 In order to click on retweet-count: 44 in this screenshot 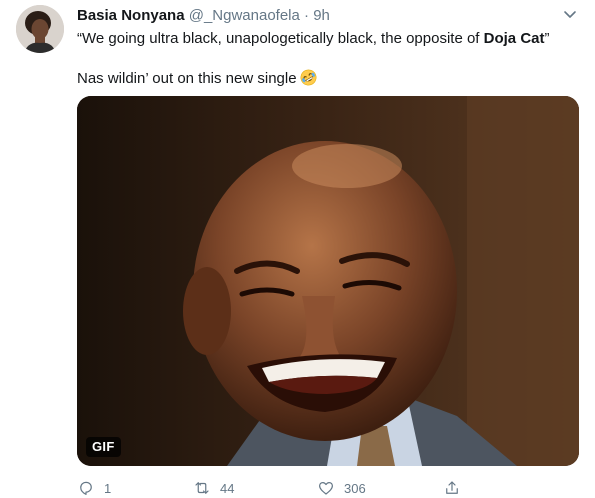, I will do `click(227, 488)`.